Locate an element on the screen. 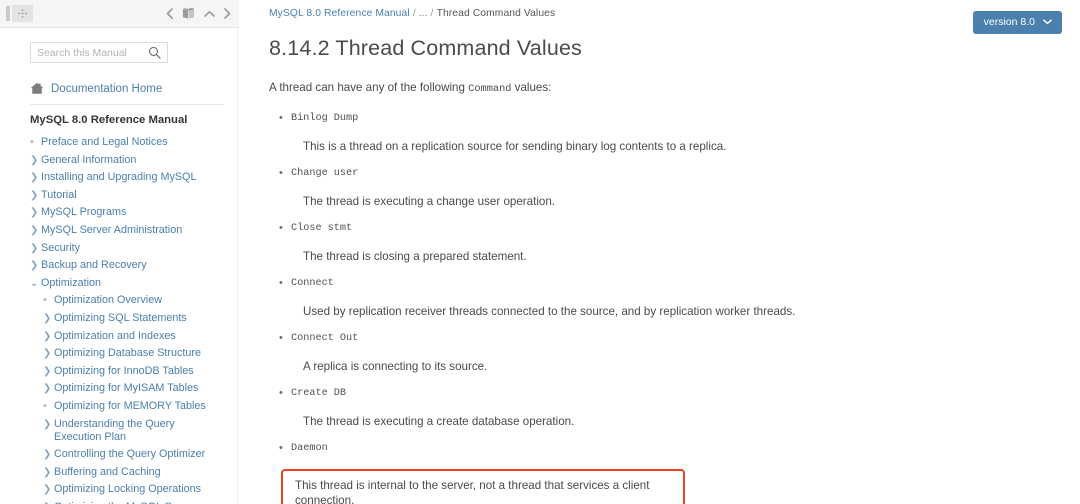 This screenshot has height=504, width=1080. sidebar-item: ❯ Backup and Recovery is located at coordinates (126, 265).